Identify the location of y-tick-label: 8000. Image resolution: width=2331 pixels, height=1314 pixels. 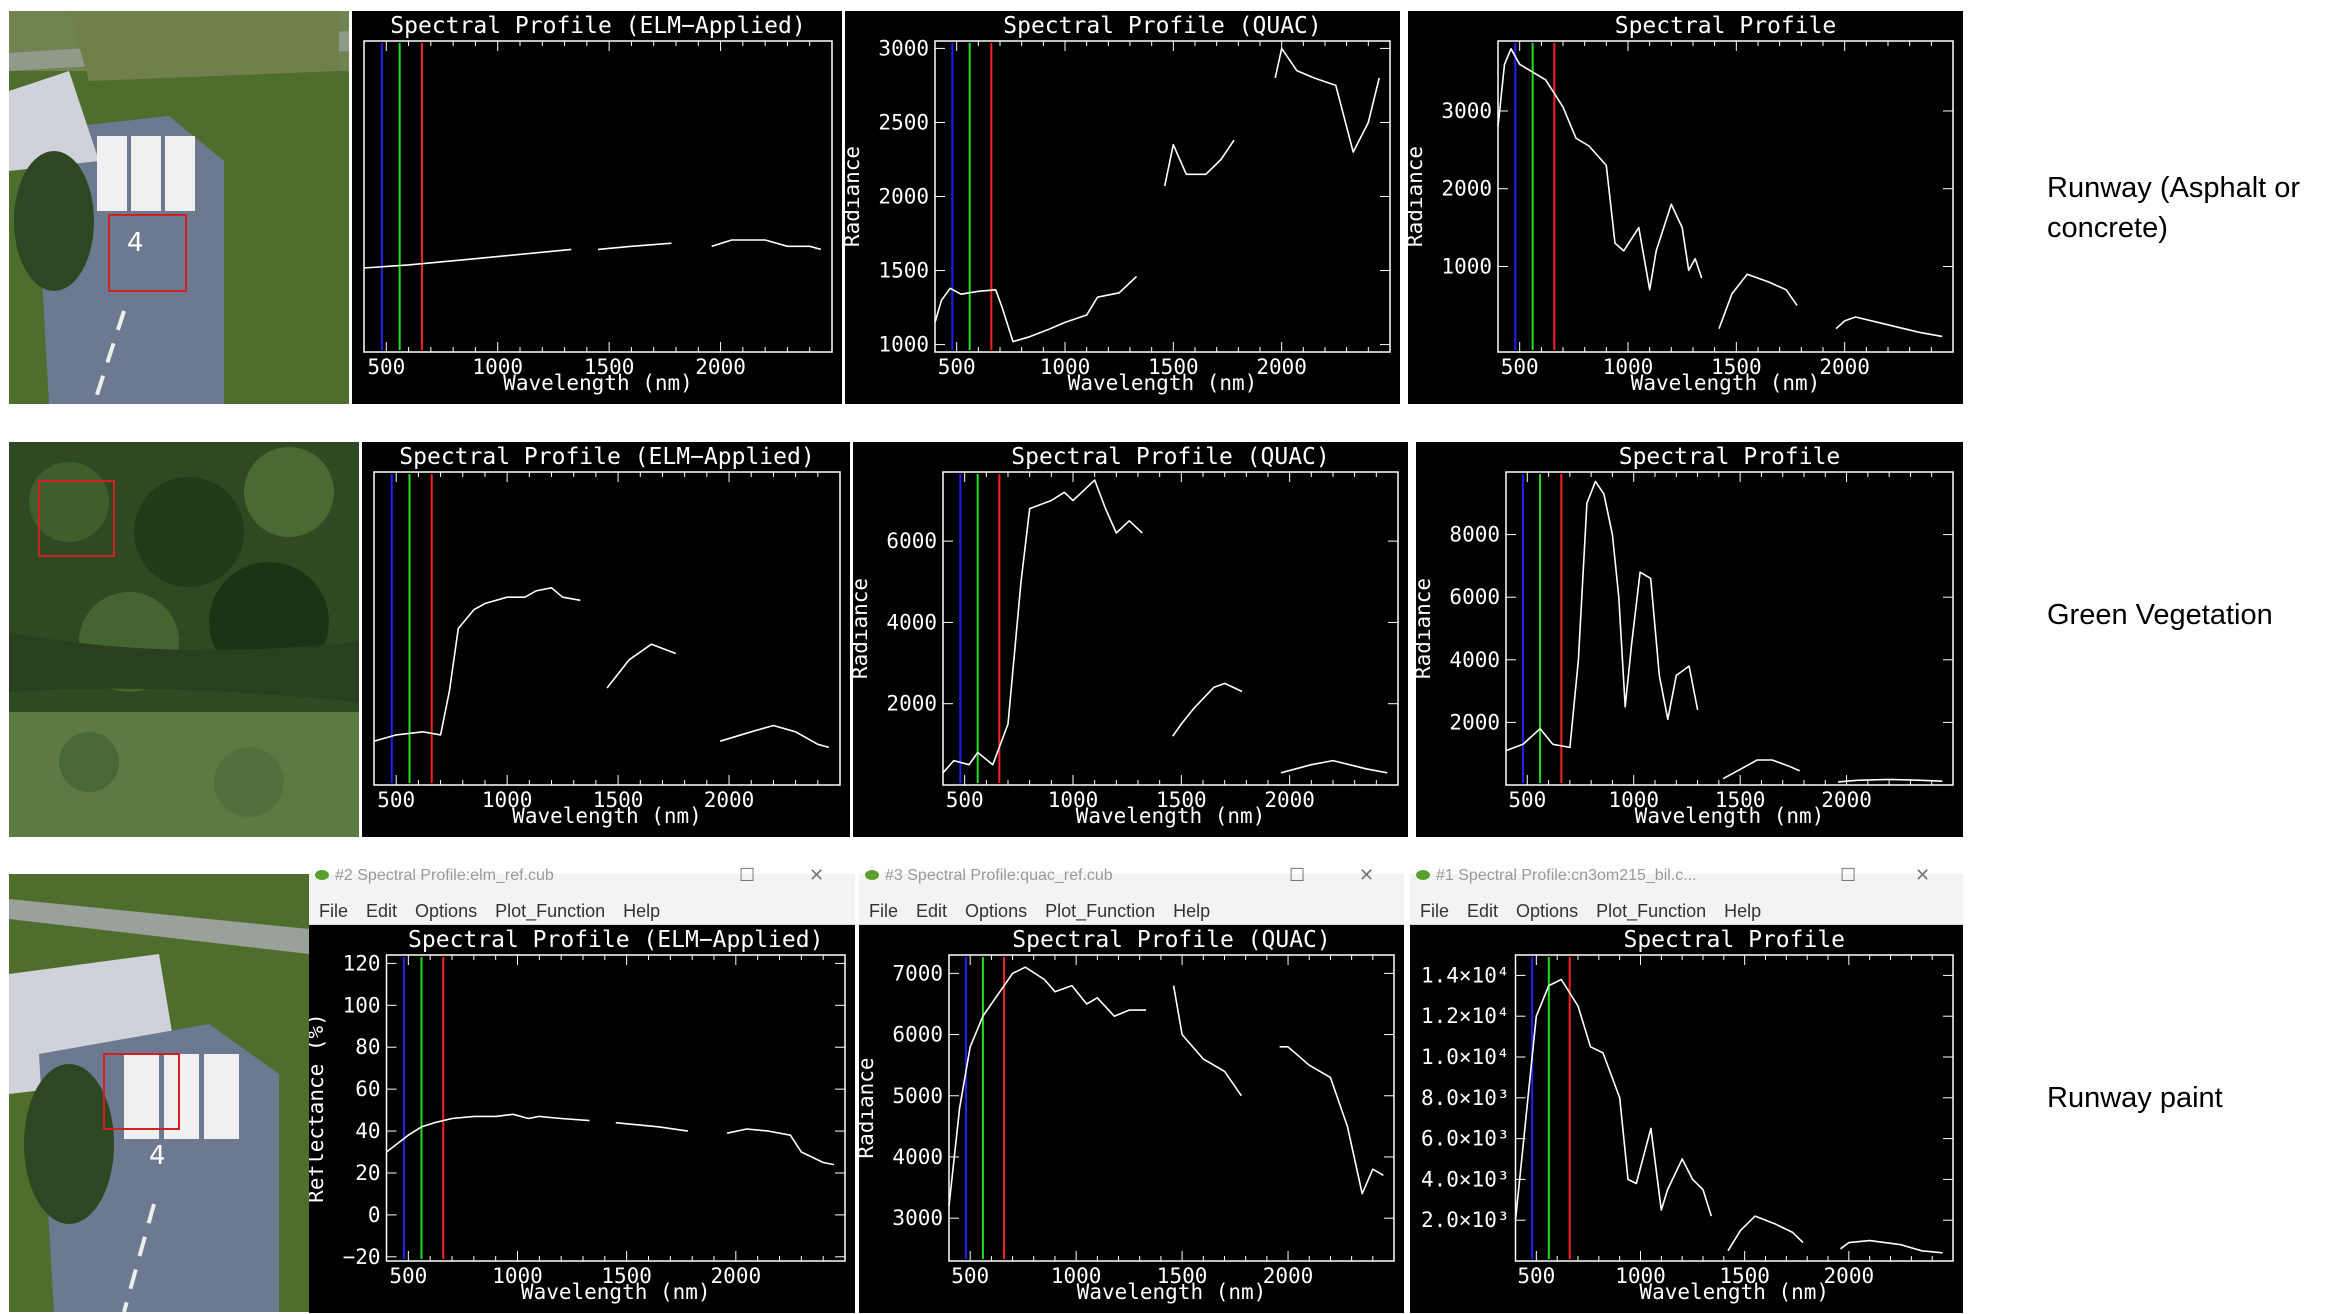
(1474, 535).